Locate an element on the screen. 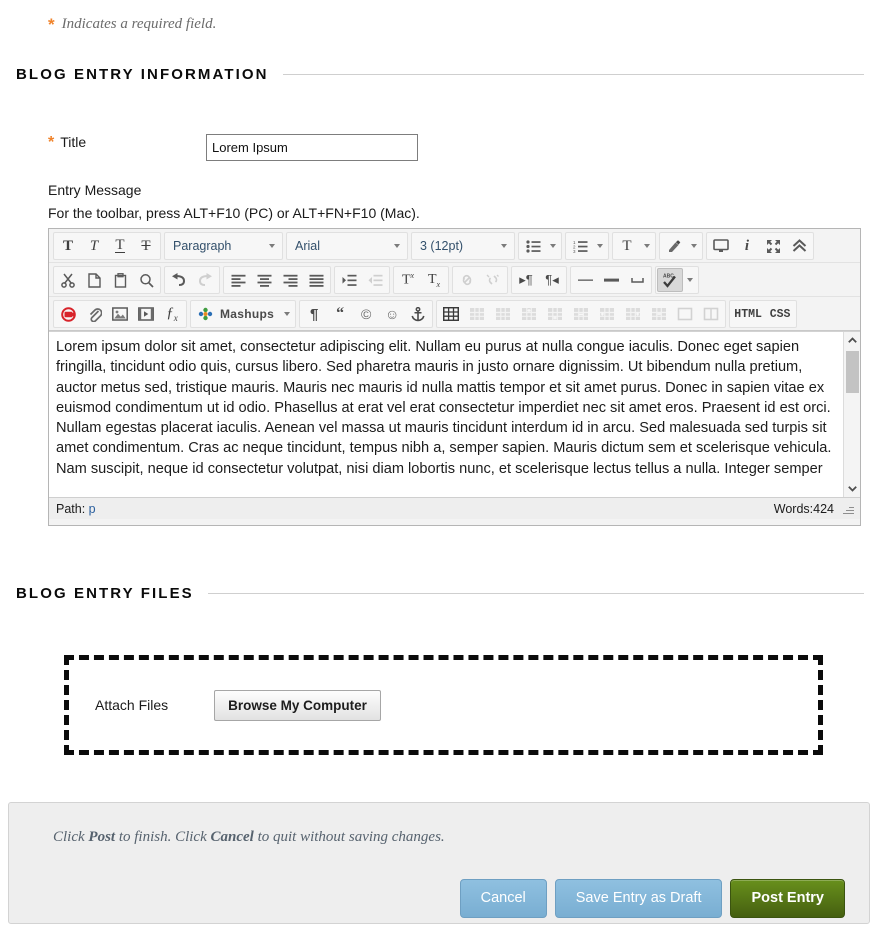  font-size-select: 3 (12pt) is located at coordinates (463, 246).